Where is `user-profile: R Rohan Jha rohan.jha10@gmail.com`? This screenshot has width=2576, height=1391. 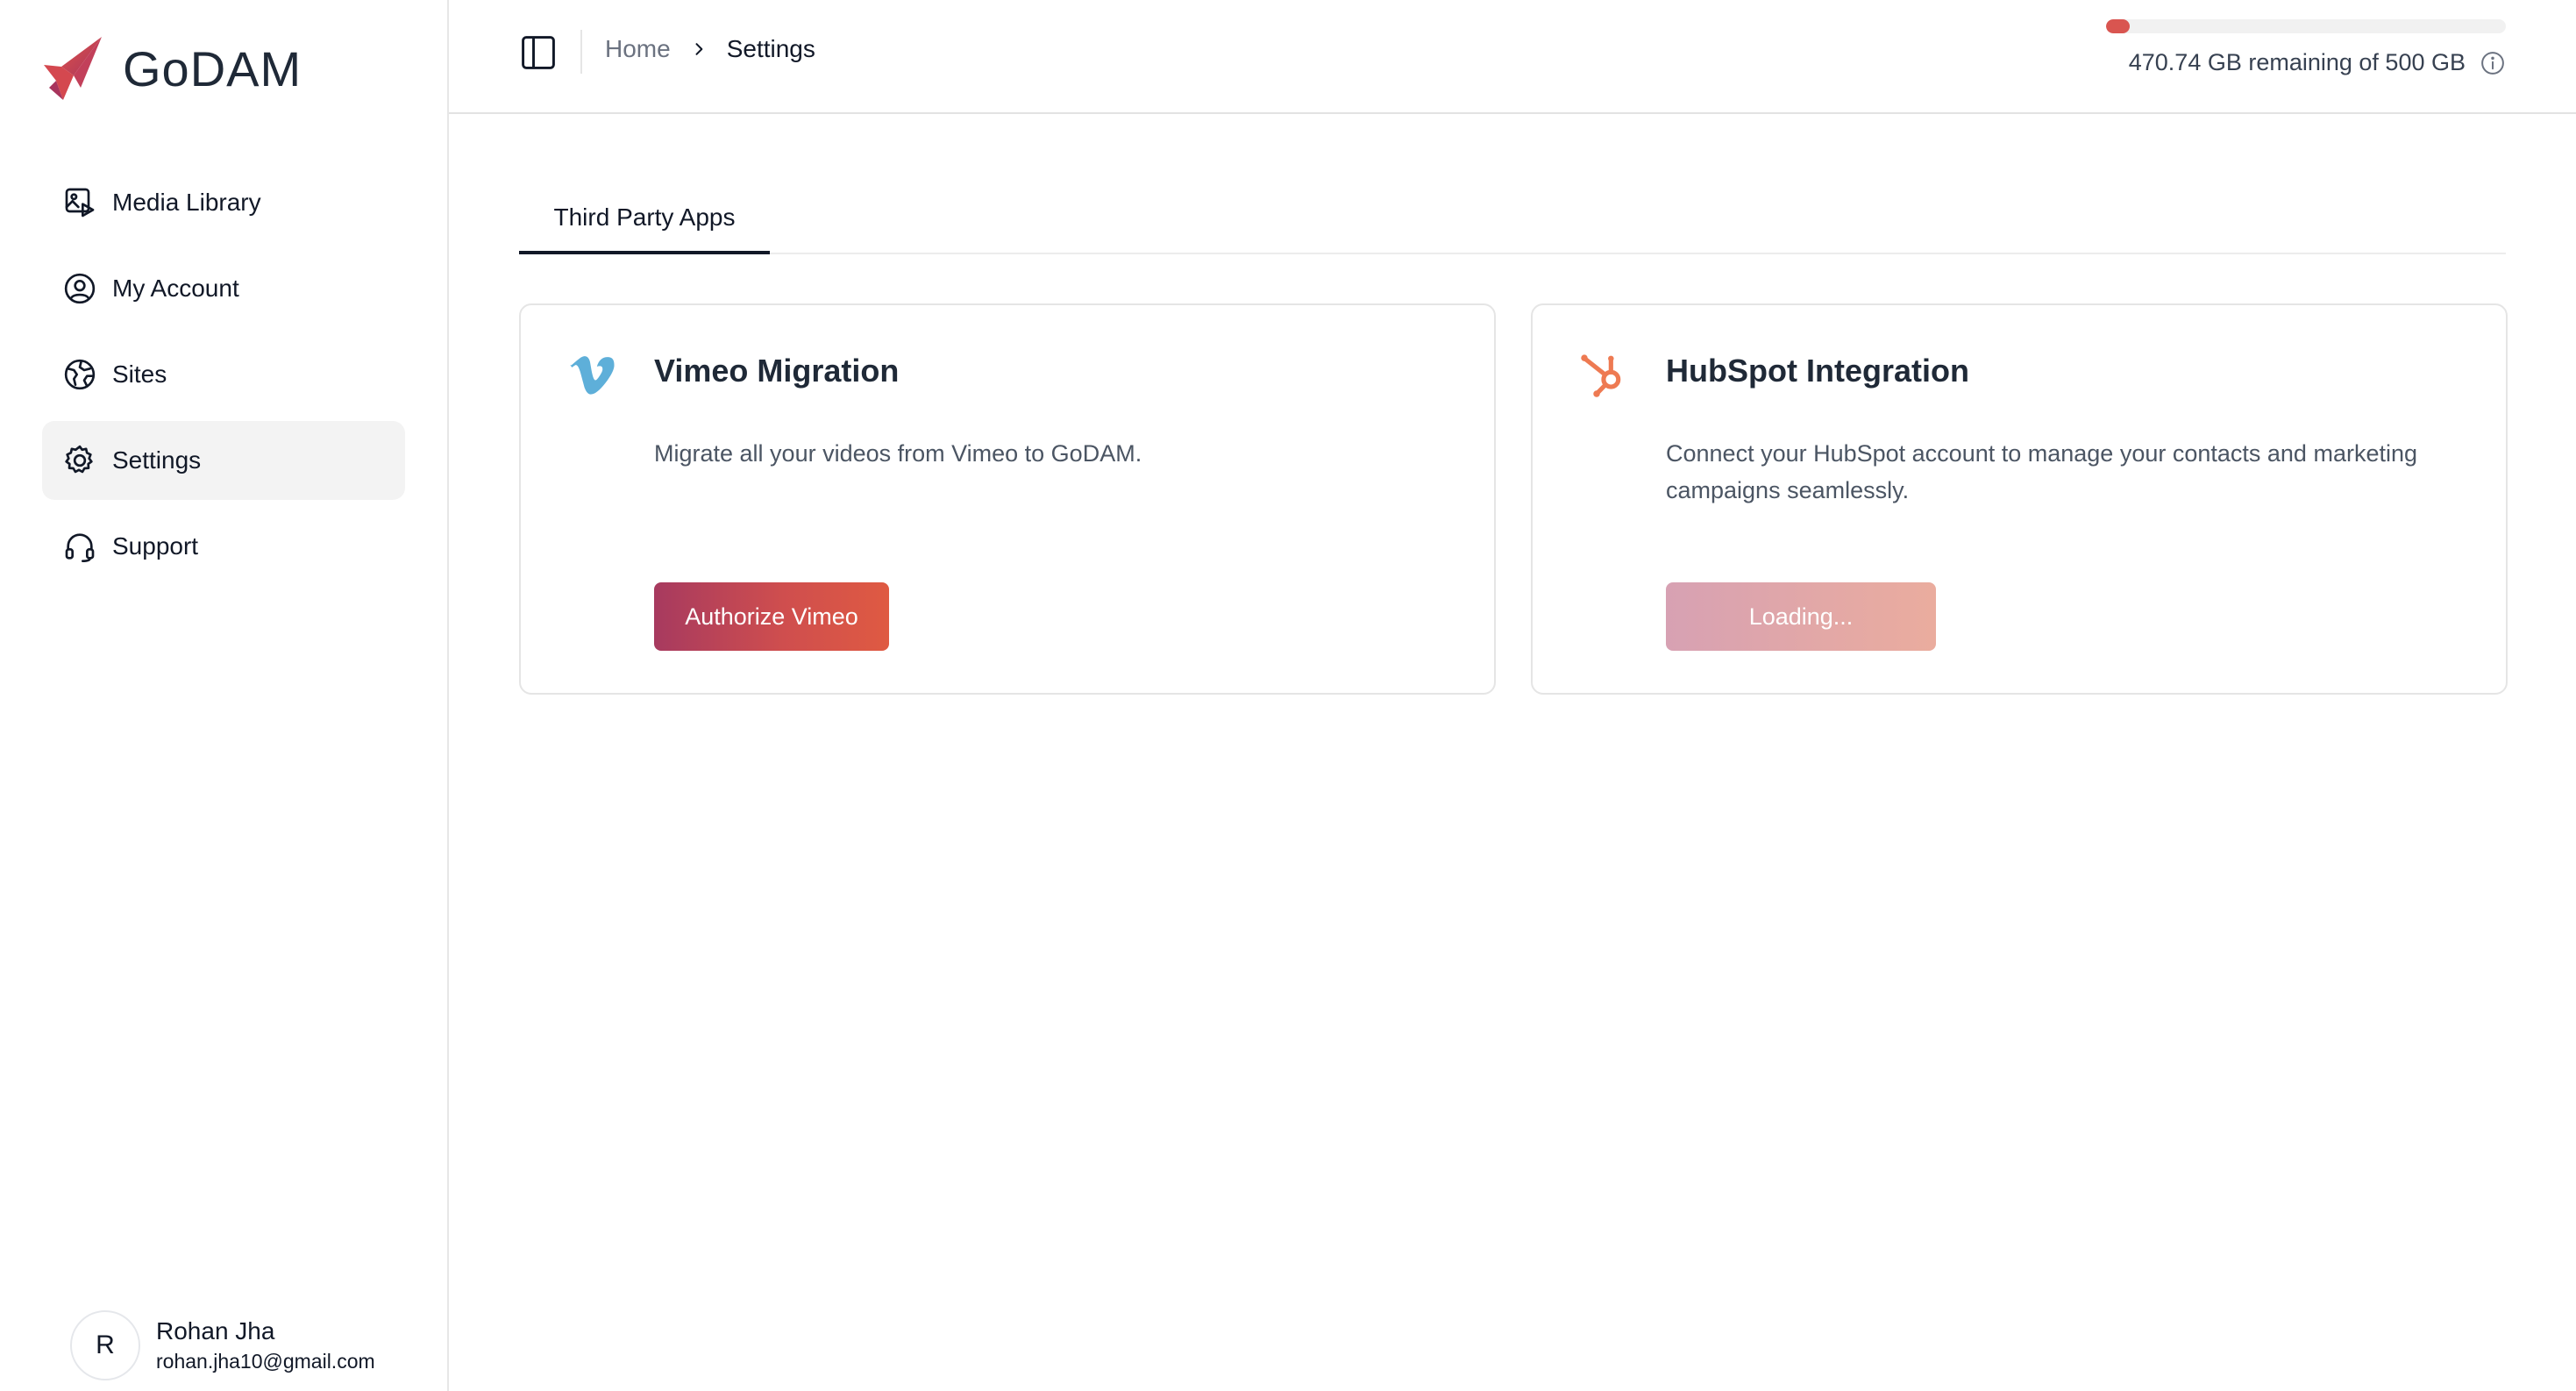
user-profile: R Rohan Jha rohan.jha10@gmail.com is located at coordinates (222, 1345).